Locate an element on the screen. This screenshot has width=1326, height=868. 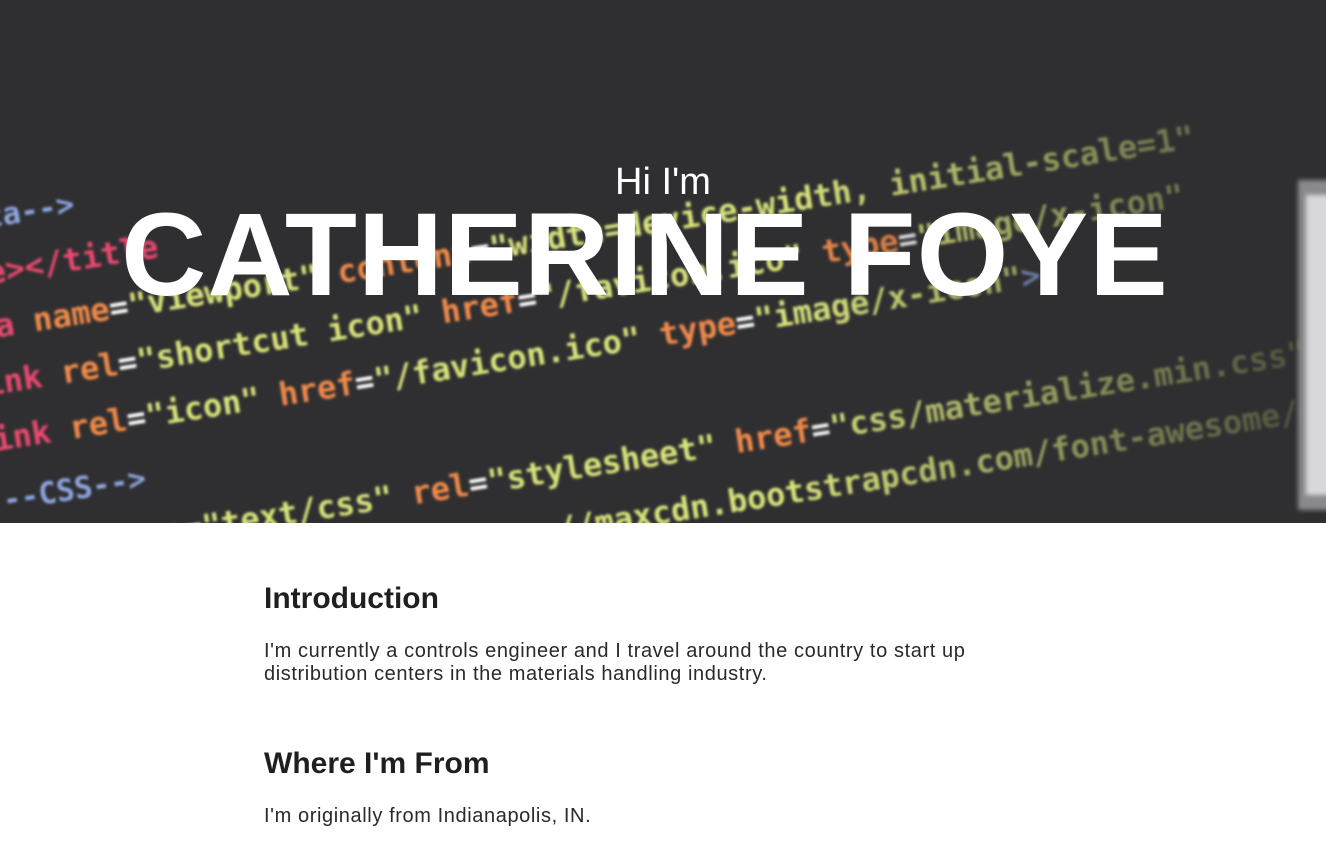
section-body: I'm originally from Indianapolis, IN. is located at coordinates (428, 816).